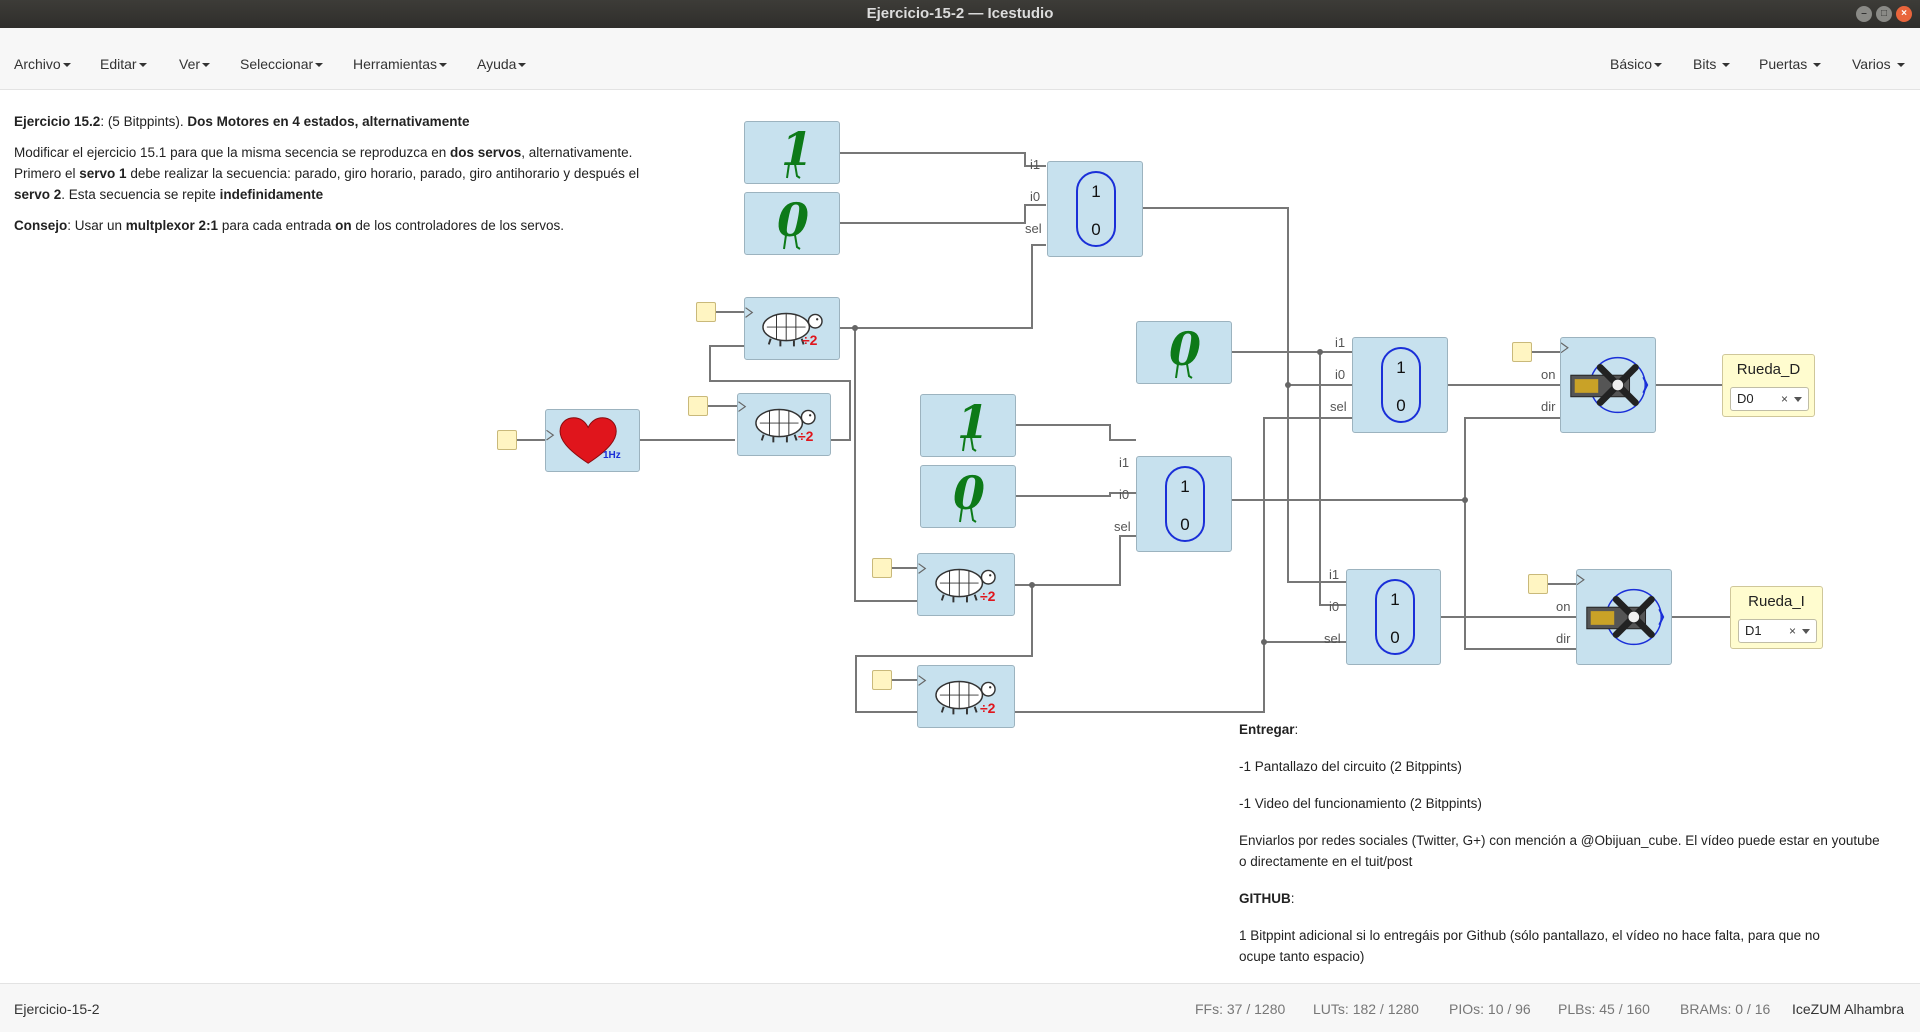 This screenshot has width=1920, height=1032. Describe the element at coordinates (1636, 59) in the screenshot. I see `menu-basico: Básico` at that location.